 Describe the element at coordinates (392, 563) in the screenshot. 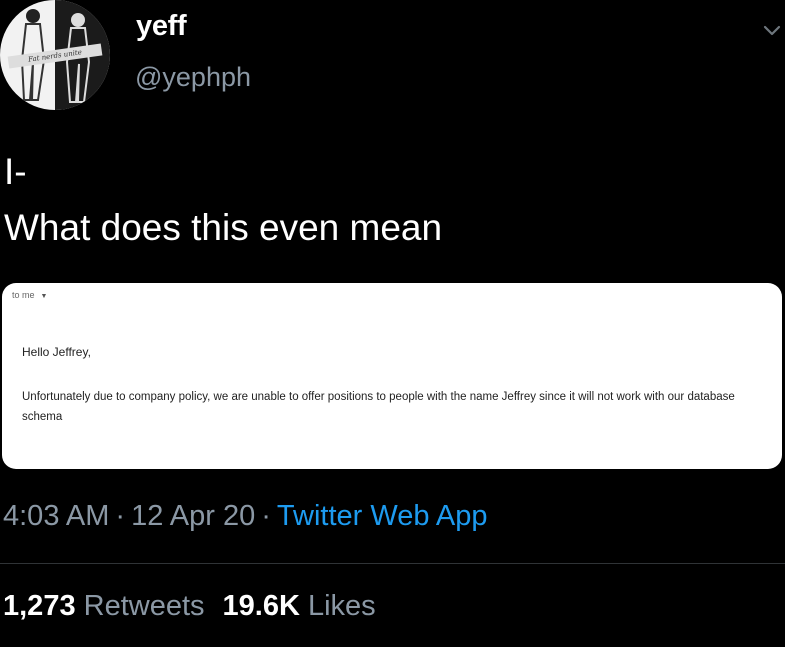

I see `divider` at that location.